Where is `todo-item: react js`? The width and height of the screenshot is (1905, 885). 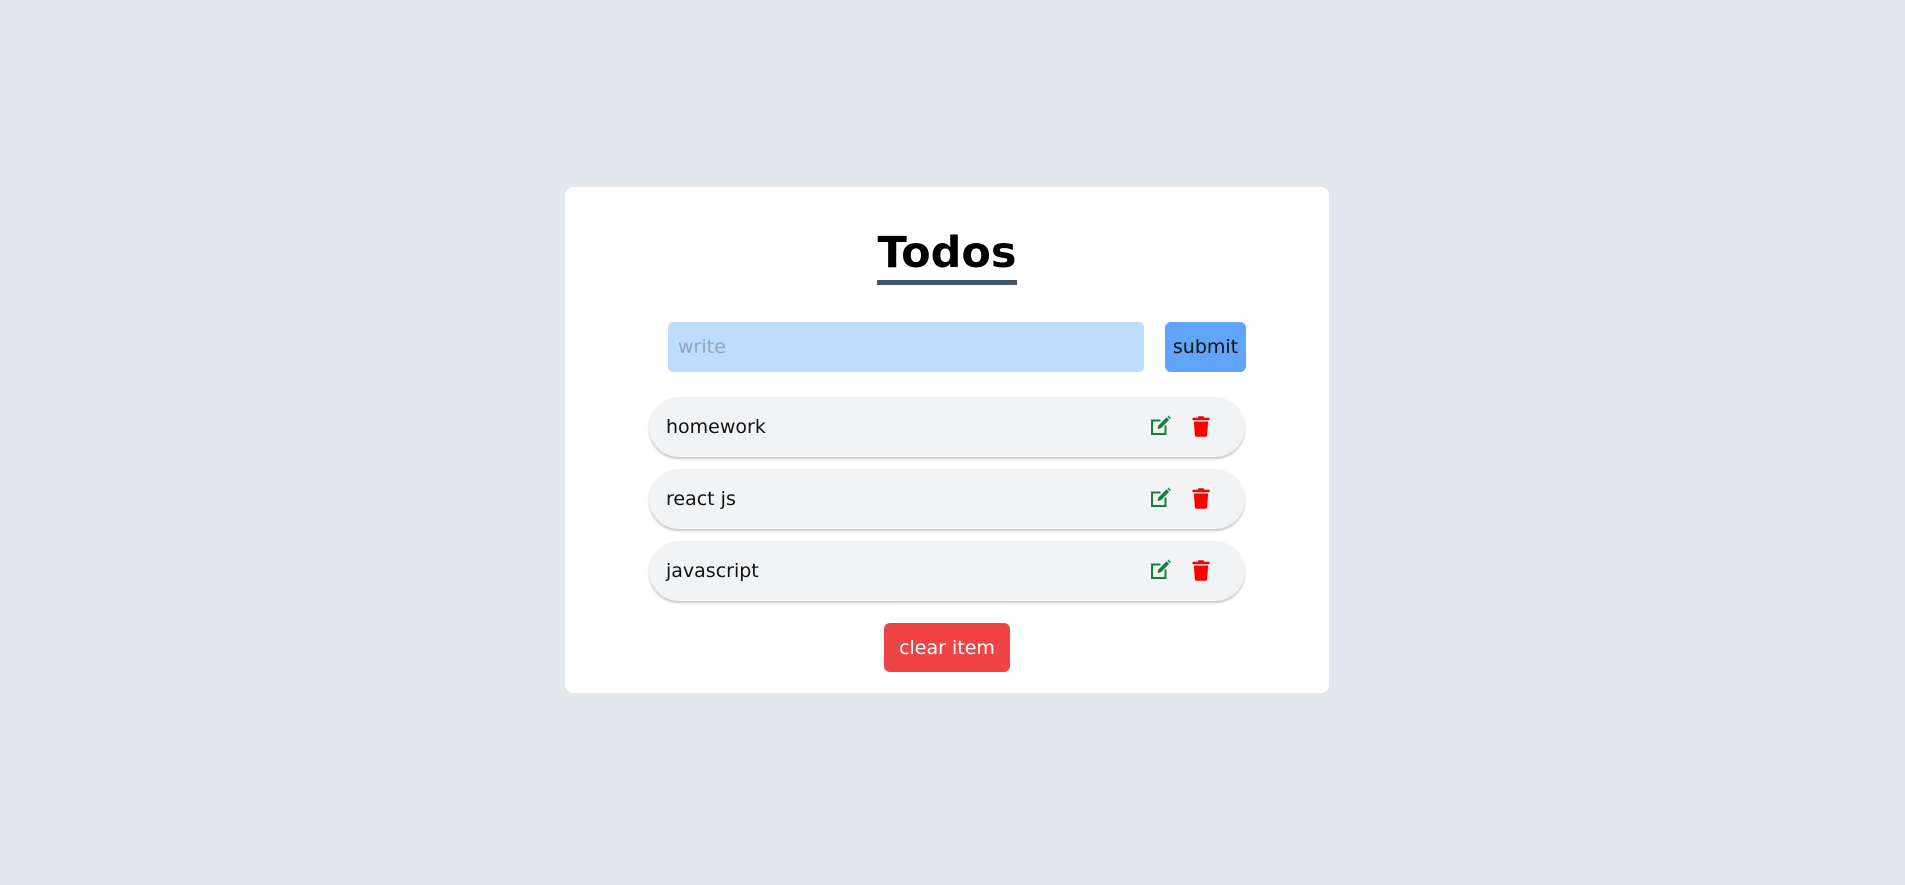 todo-item: react js is located at coordinates (947, 499).